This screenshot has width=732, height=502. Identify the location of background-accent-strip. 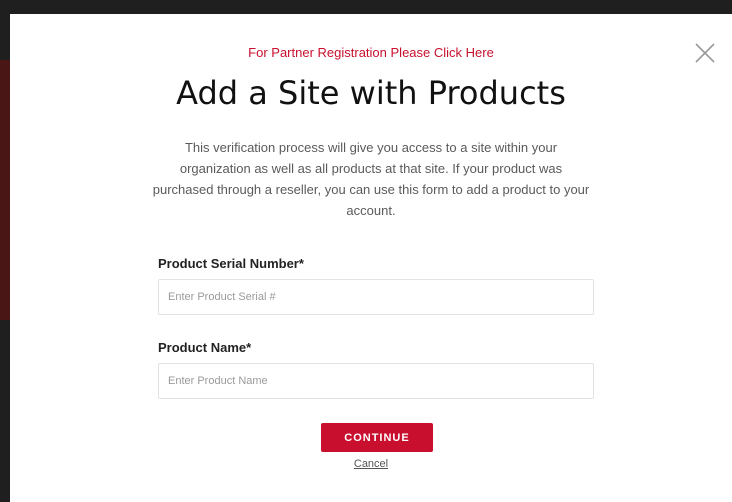
(5, 190).